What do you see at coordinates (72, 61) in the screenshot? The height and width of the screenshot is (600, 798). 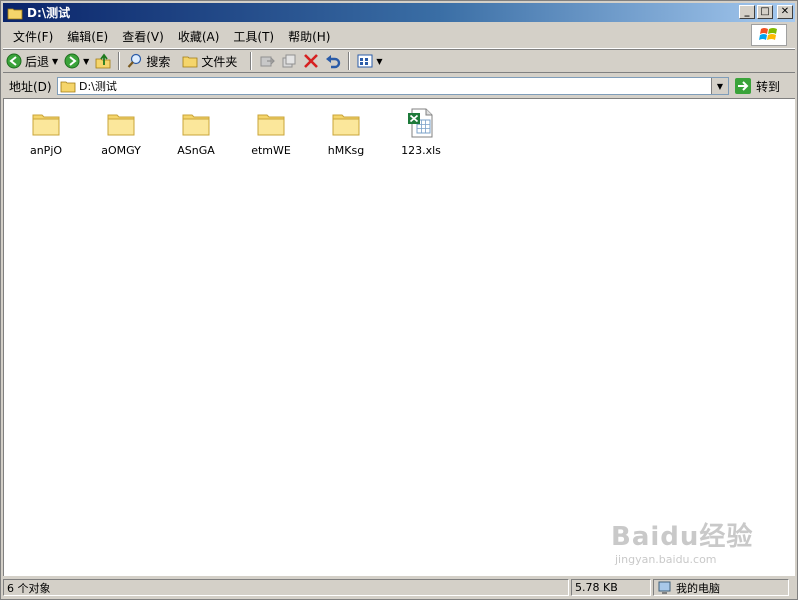 I see `forward-arrow-icon` at bounding box center [72, 61].